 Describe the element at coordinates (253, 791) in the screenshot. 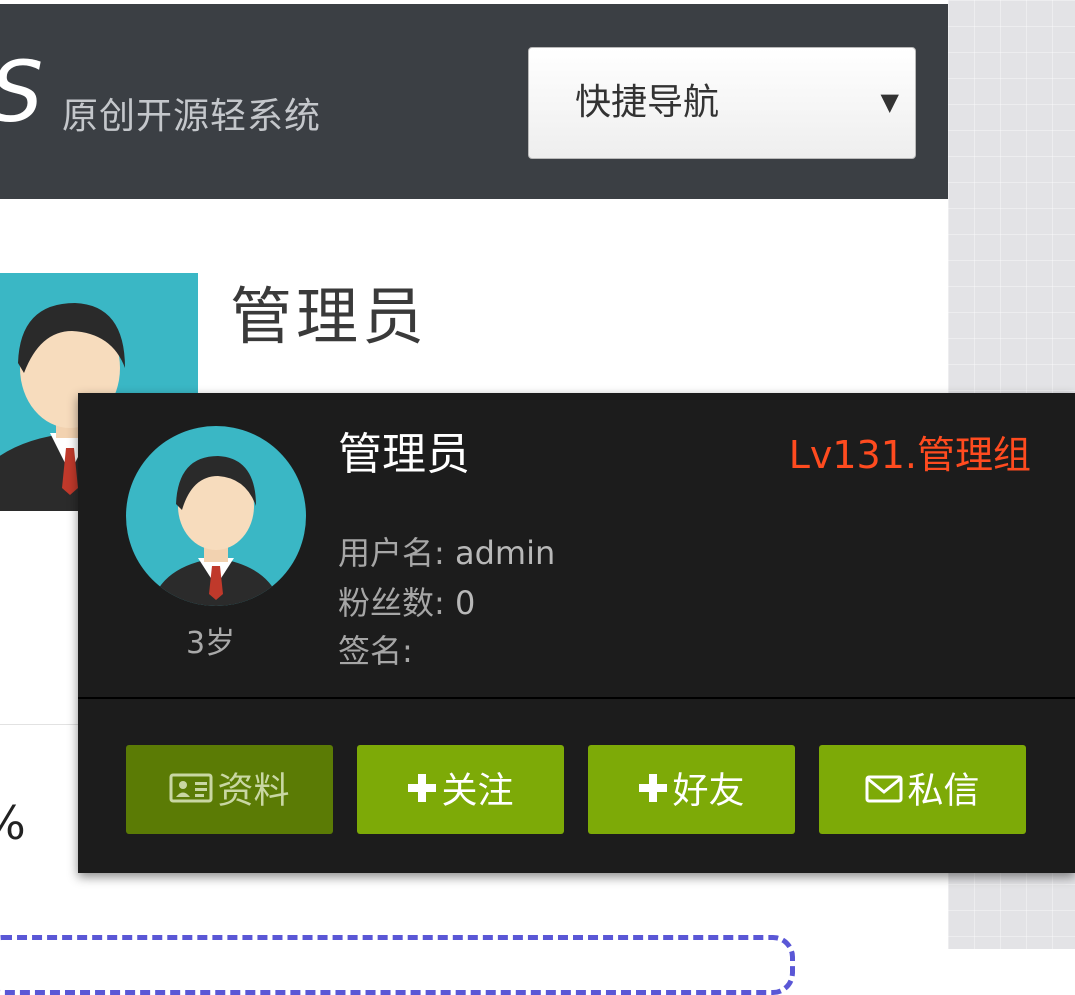

I see `profile-button-label: 资料` at that location.